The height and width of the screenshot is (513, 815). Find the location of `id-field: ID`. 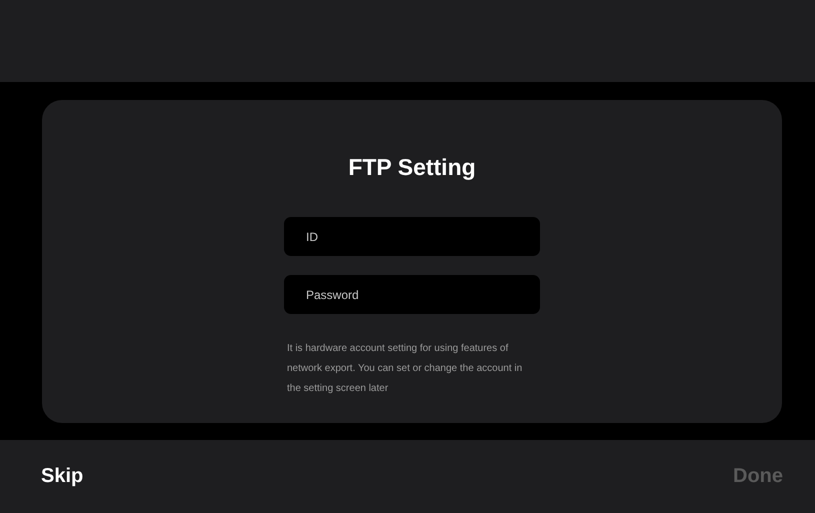

id-field: ID is located at coordinates (412, 236).